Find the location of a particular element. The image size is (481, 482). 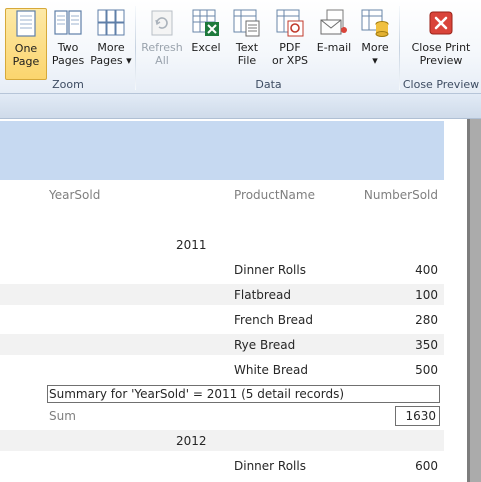

two-pages-icon is located at coordinates (68, 22).